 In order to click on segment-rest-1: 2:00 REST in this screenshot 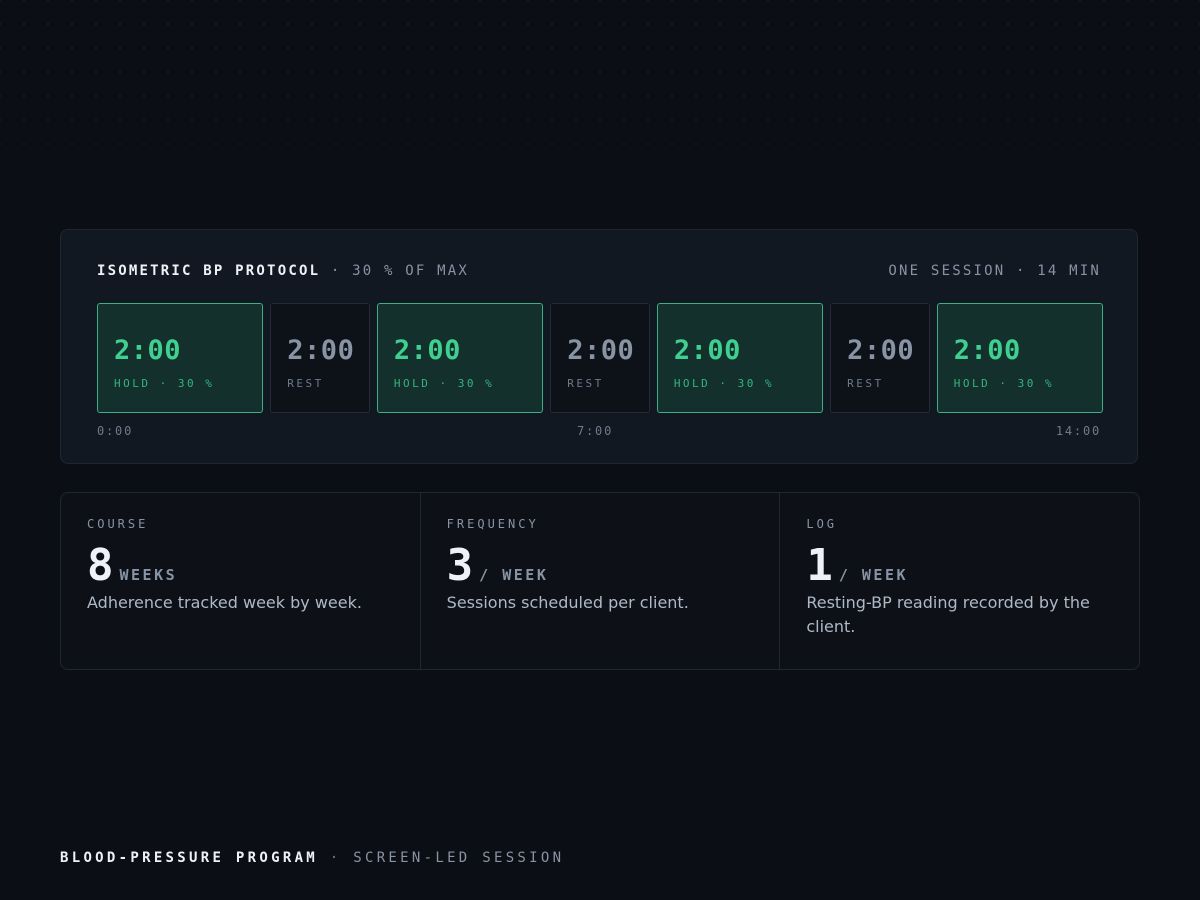, I will do `click(320, 358)`.